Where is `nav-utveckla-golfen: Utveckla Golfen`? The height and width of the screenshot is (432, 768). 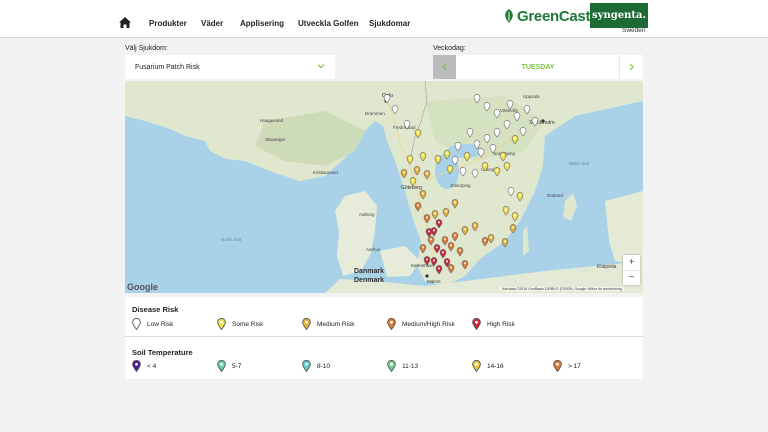
nav-utveckla-golfen: Utveckla Golfen is located at coordinates (328, 23).